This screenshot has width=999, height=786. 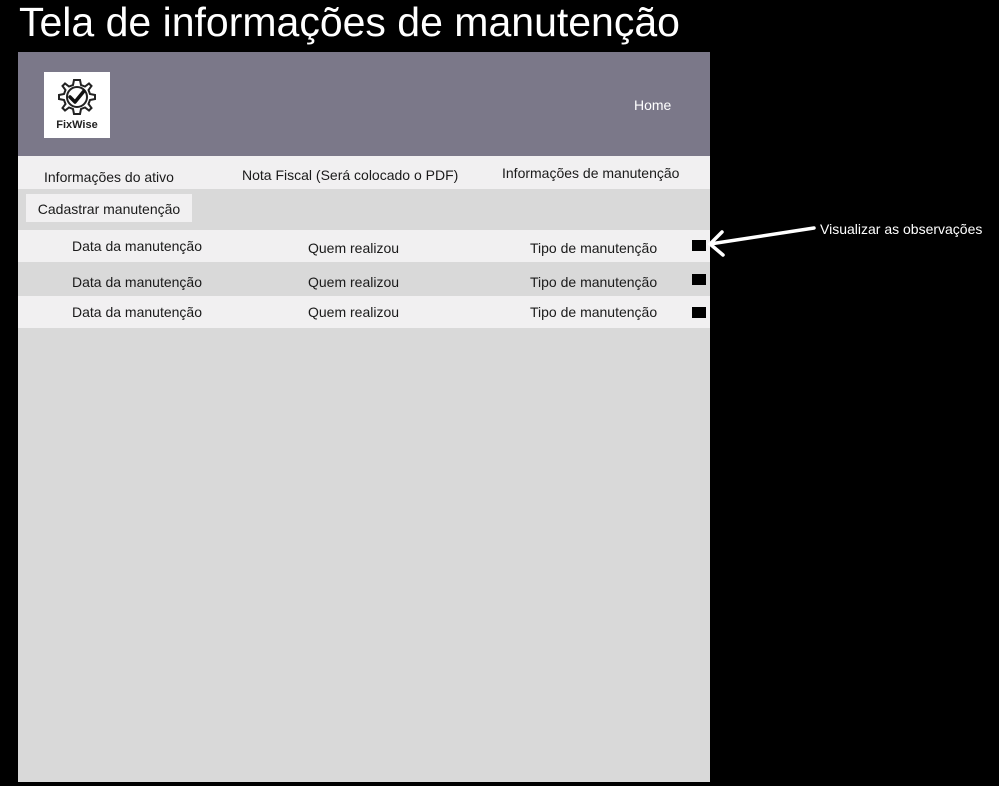 What do you see at coordinates (761, 241) in the screenshot?
I see `arrow-left-icon` at bounding box center [761, 241].